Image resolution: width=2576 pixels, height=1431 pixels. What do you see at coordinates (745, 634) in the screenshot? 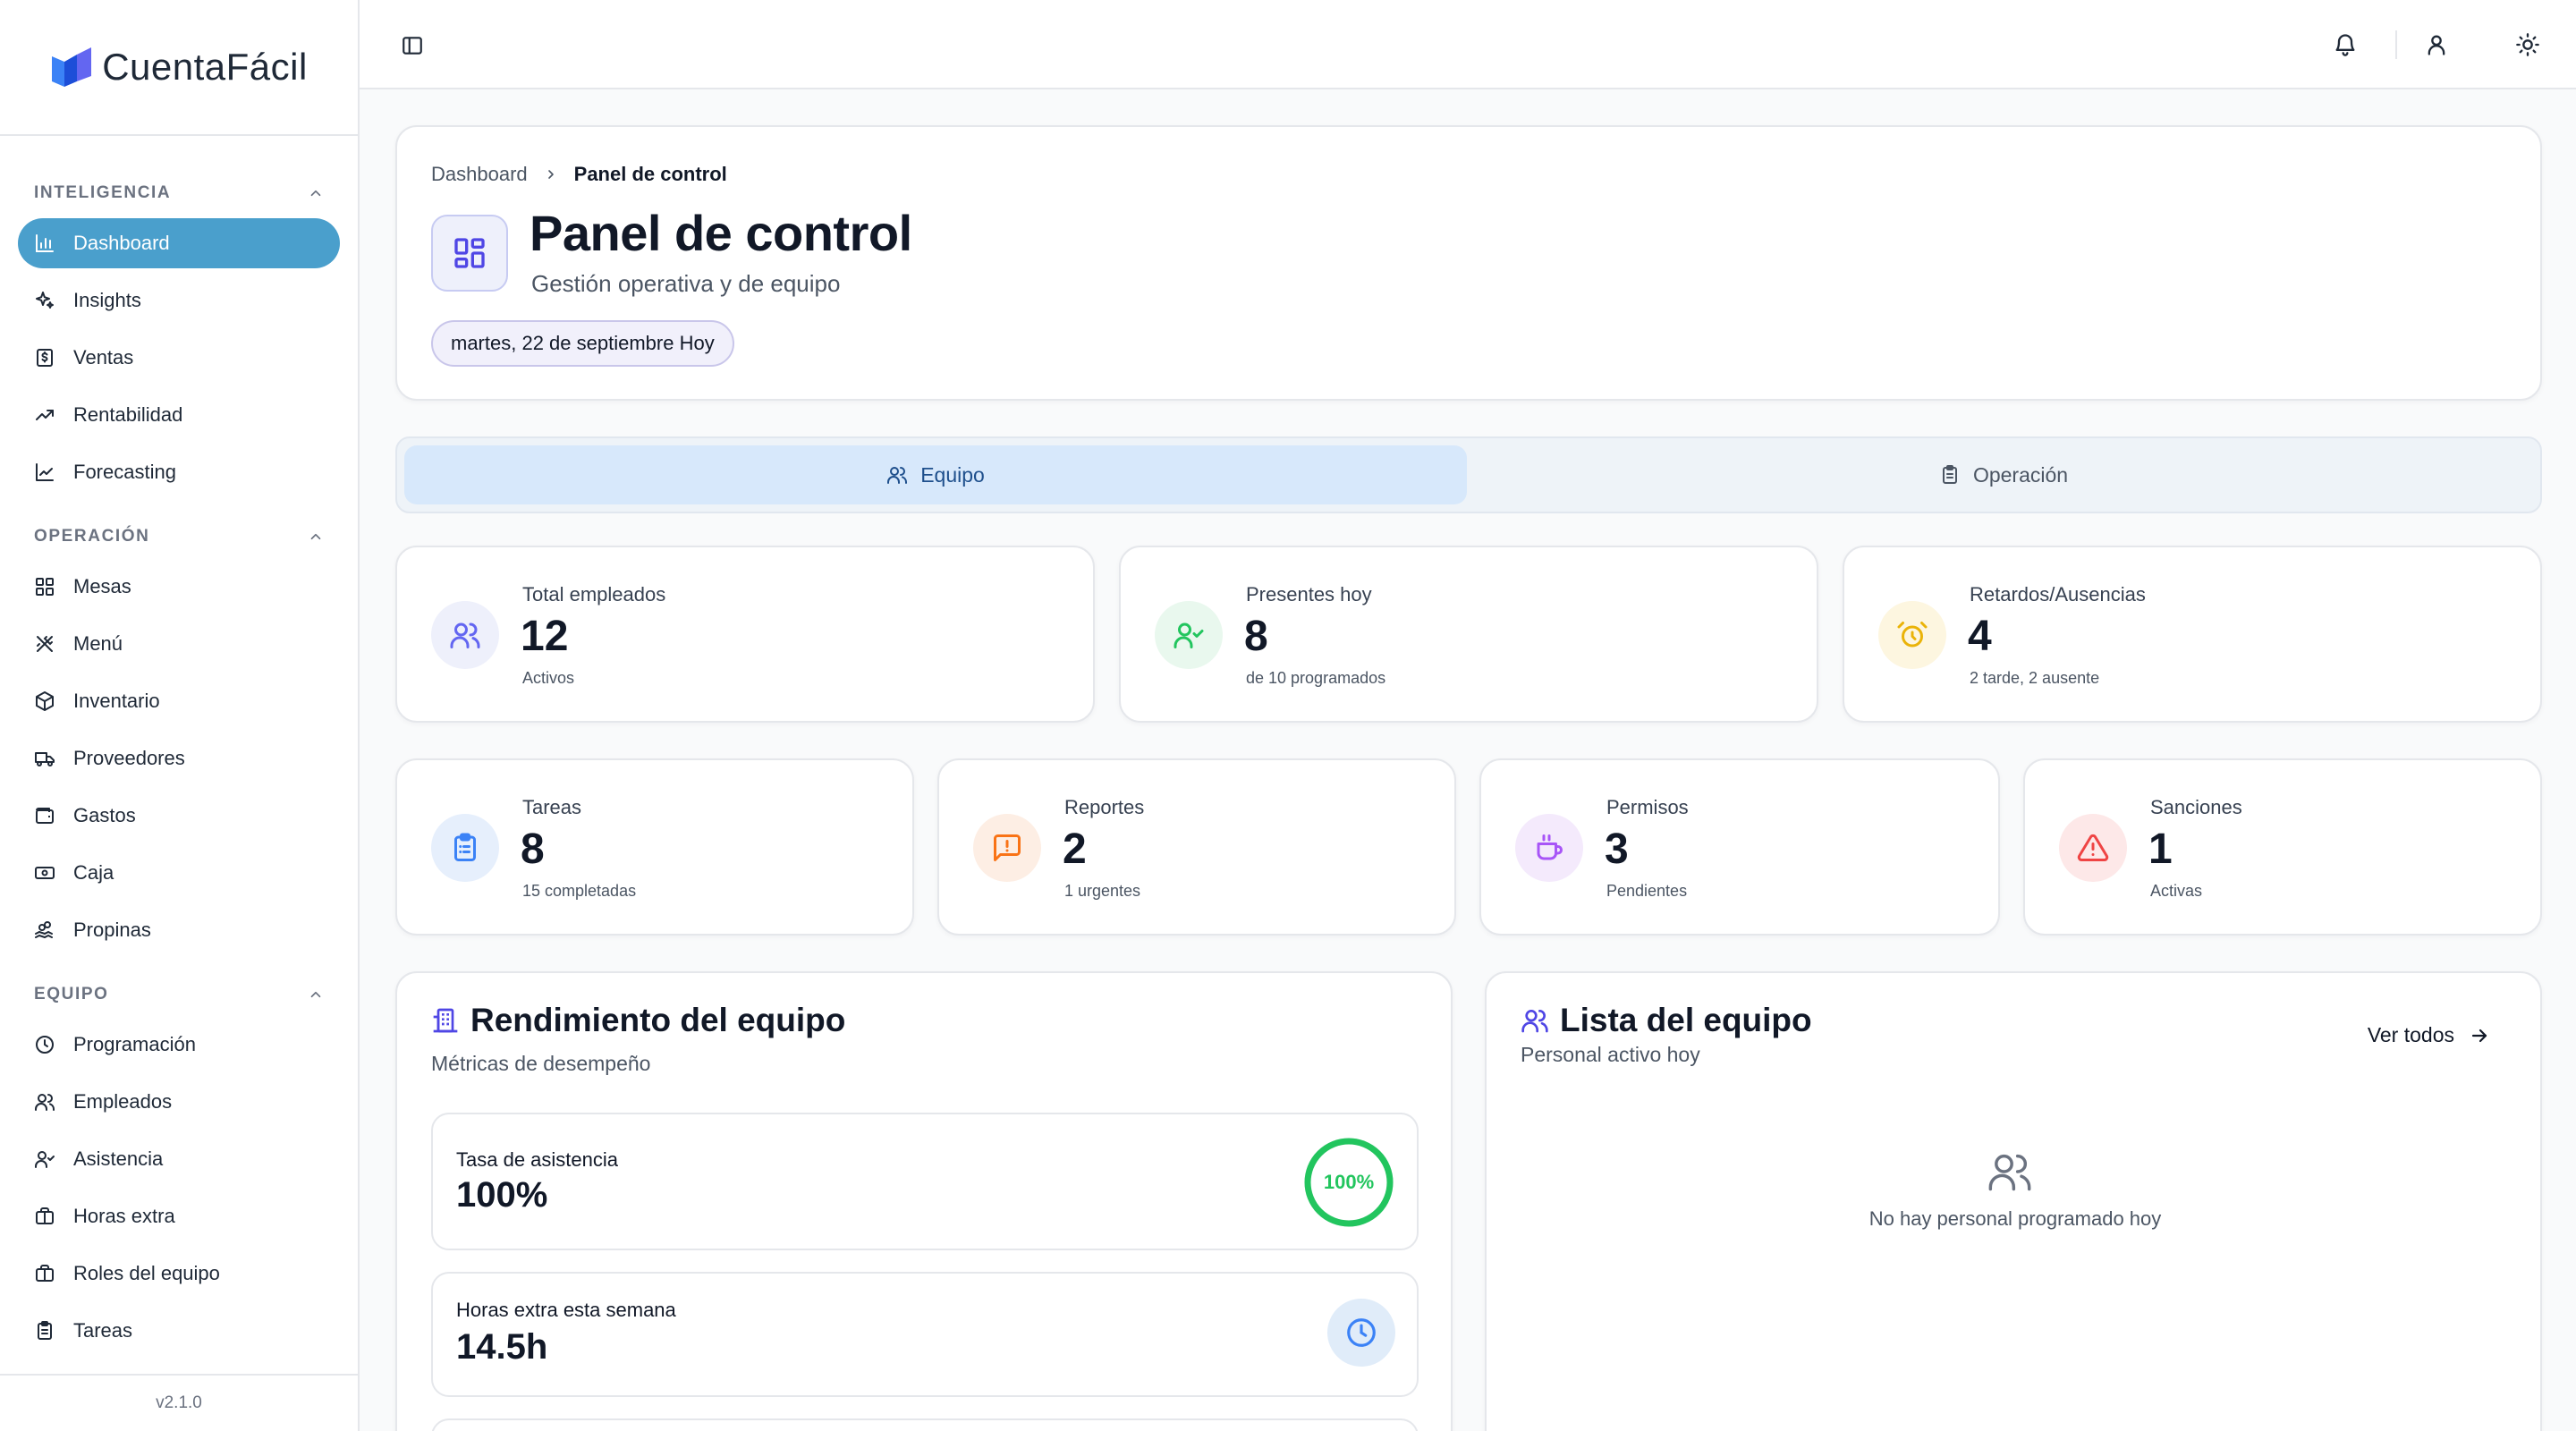
I see `stat-total-empleados: Total empleados 12 Activos` at bounding box center [745, 634].